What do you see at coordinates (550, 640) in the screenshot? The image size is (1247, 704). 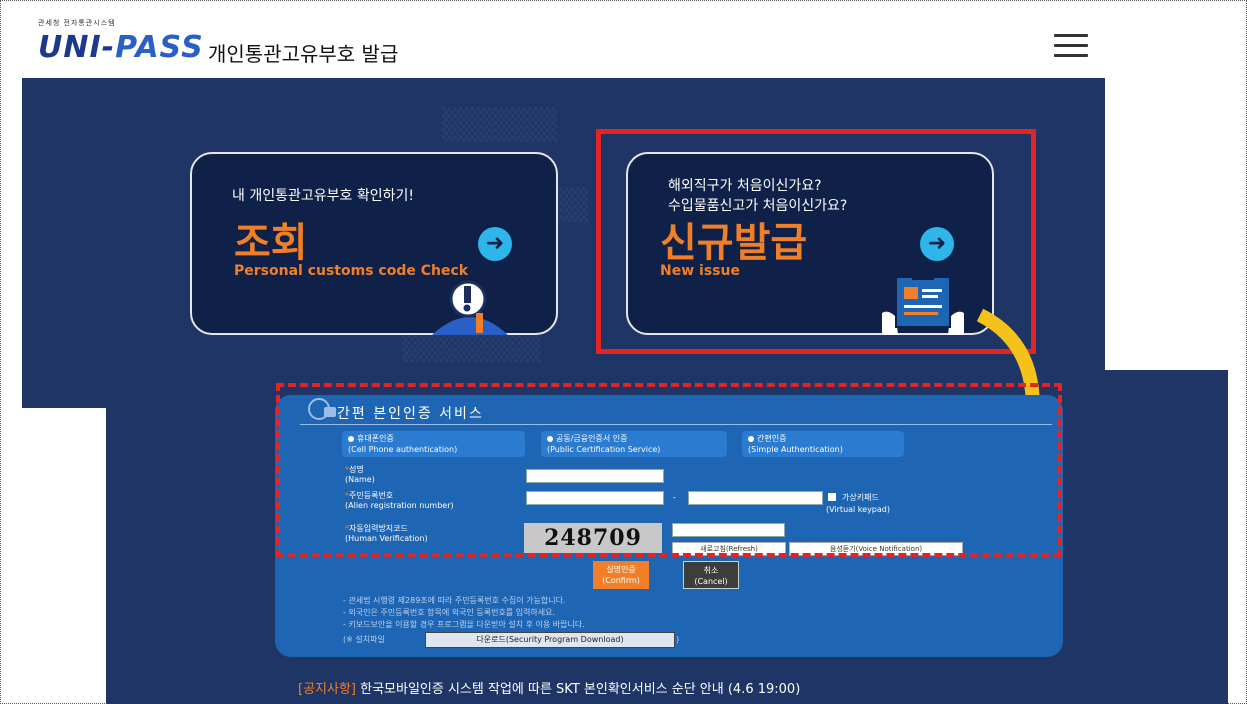 I see `security-download-button: 다운로드(Security Program Download)` at bounding box center [550, 640].